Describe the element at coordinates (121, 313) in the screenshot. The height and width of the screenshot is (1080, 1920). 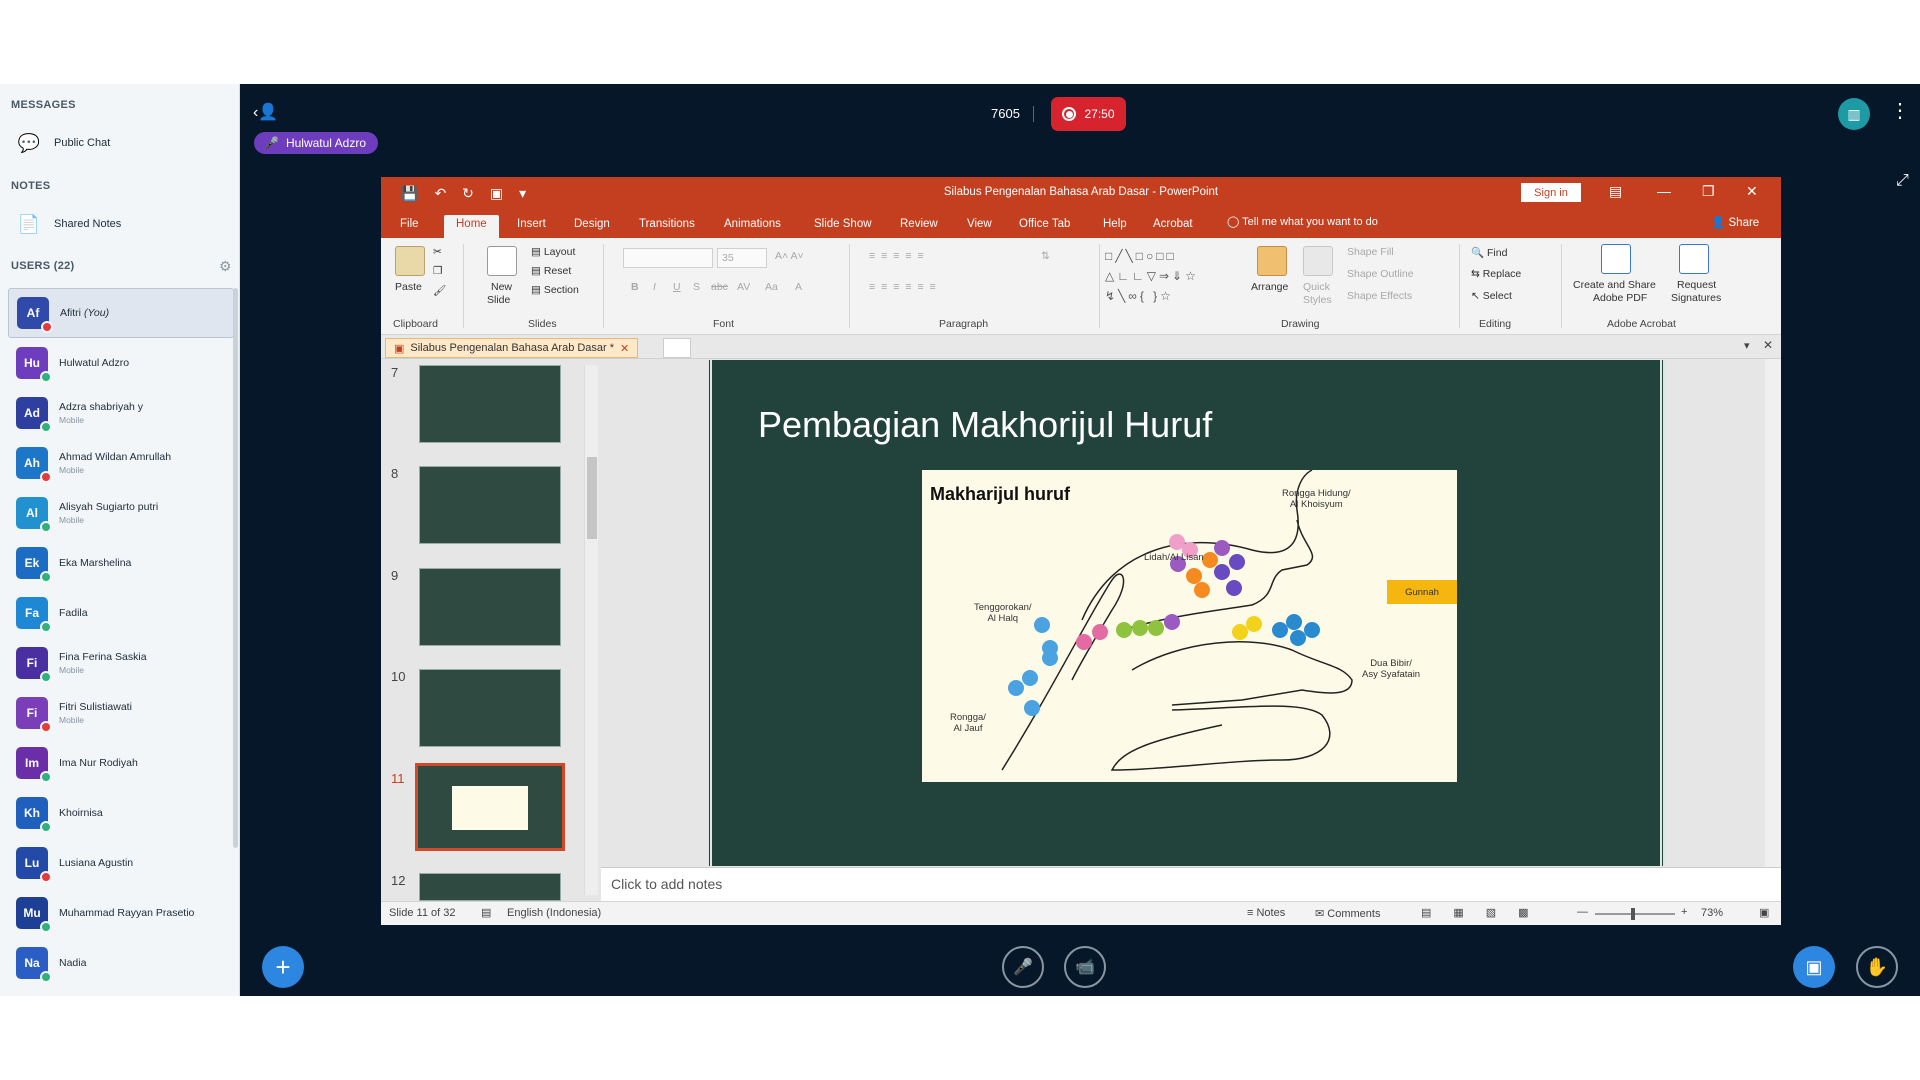
I see `user-list-item: Af Afitri (You)` at that location.